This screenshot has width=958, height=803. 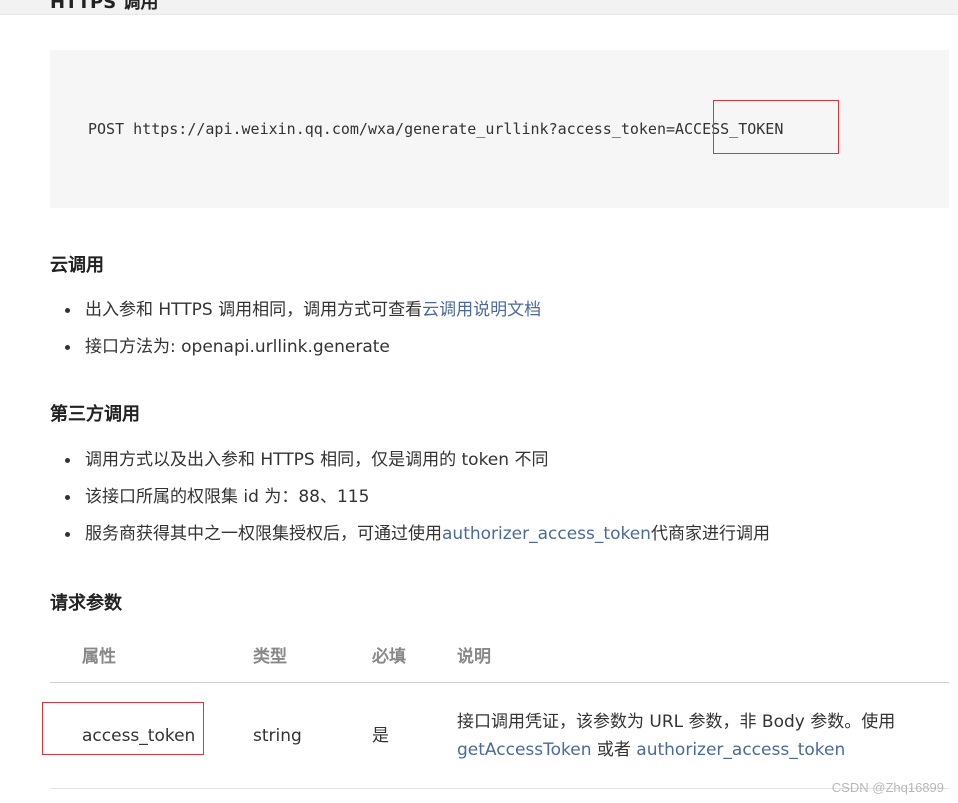 I want to click on param-description-line1: 接口调用凭证，该参数为 URL 参数，非 Body 参数。使用, so click(x=676, y=722).